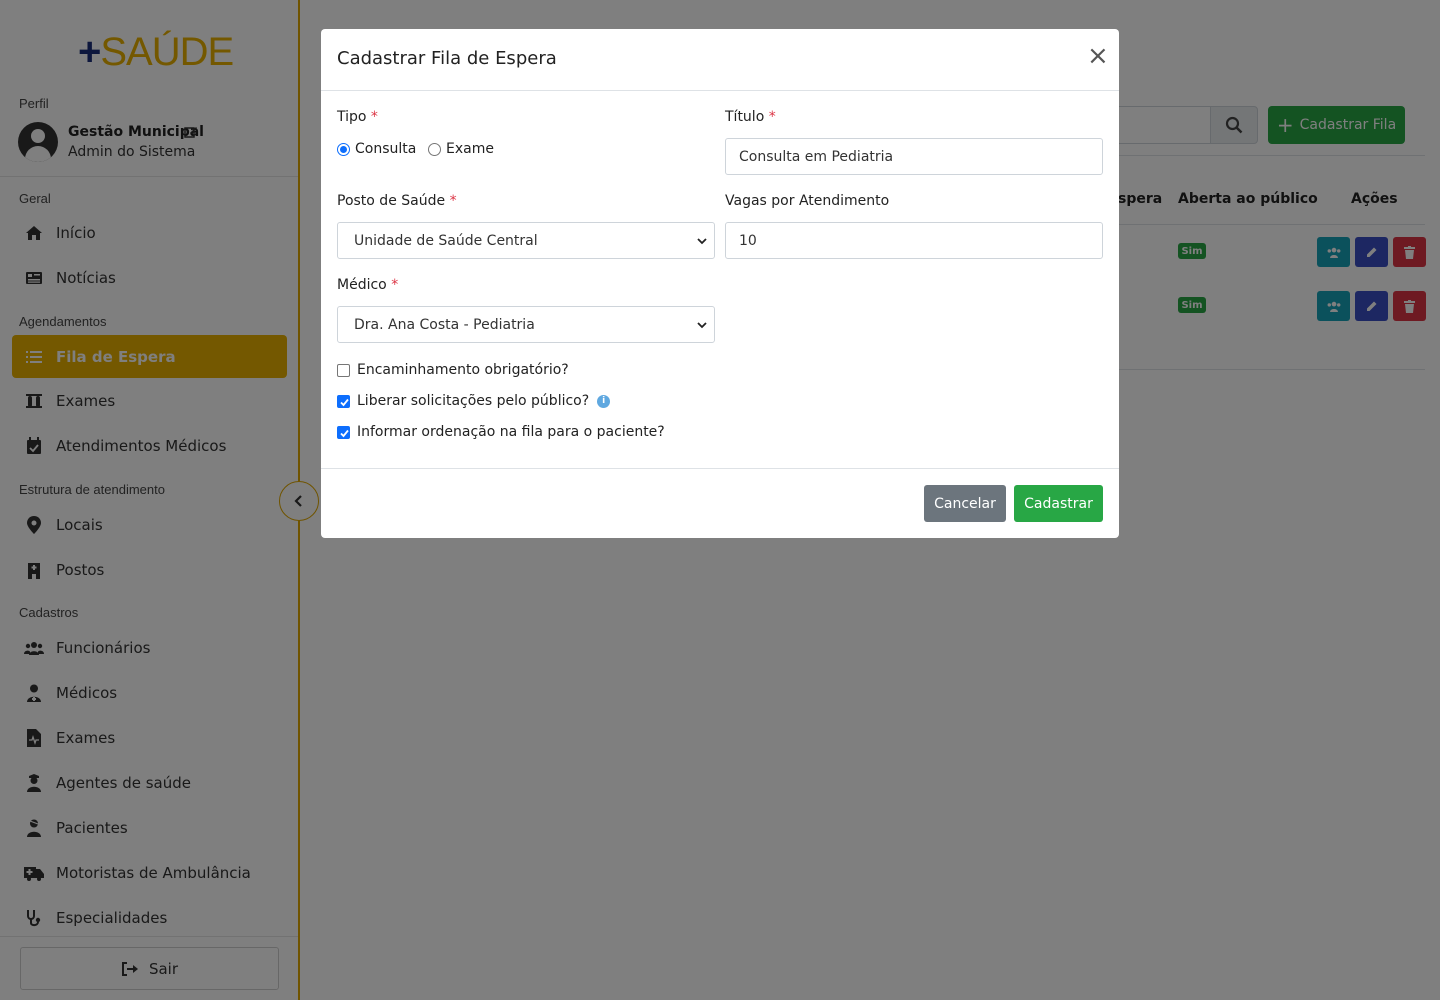  Describe the element at coordinates (807, 201) in the screenshot. I see `vagas-label: Vagas por Atendimento` at that location.